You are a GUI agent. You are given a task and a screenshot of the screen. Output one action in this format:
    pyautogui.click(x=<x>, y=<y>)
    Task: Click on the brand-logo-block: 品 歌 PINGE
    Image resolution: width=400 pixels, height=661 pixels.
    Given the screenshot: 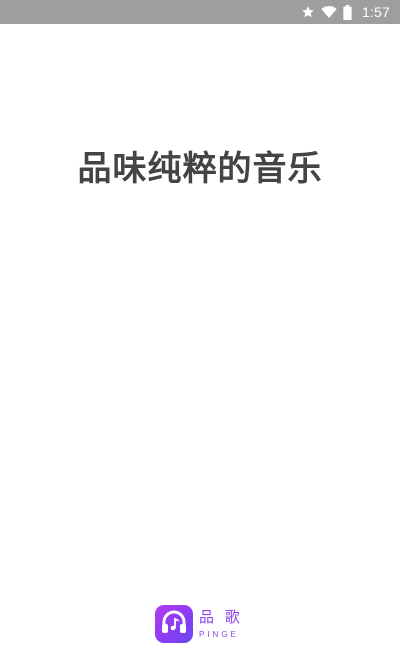 What is the action you would take?
    pyautogui.click(x=205, y=624)
    